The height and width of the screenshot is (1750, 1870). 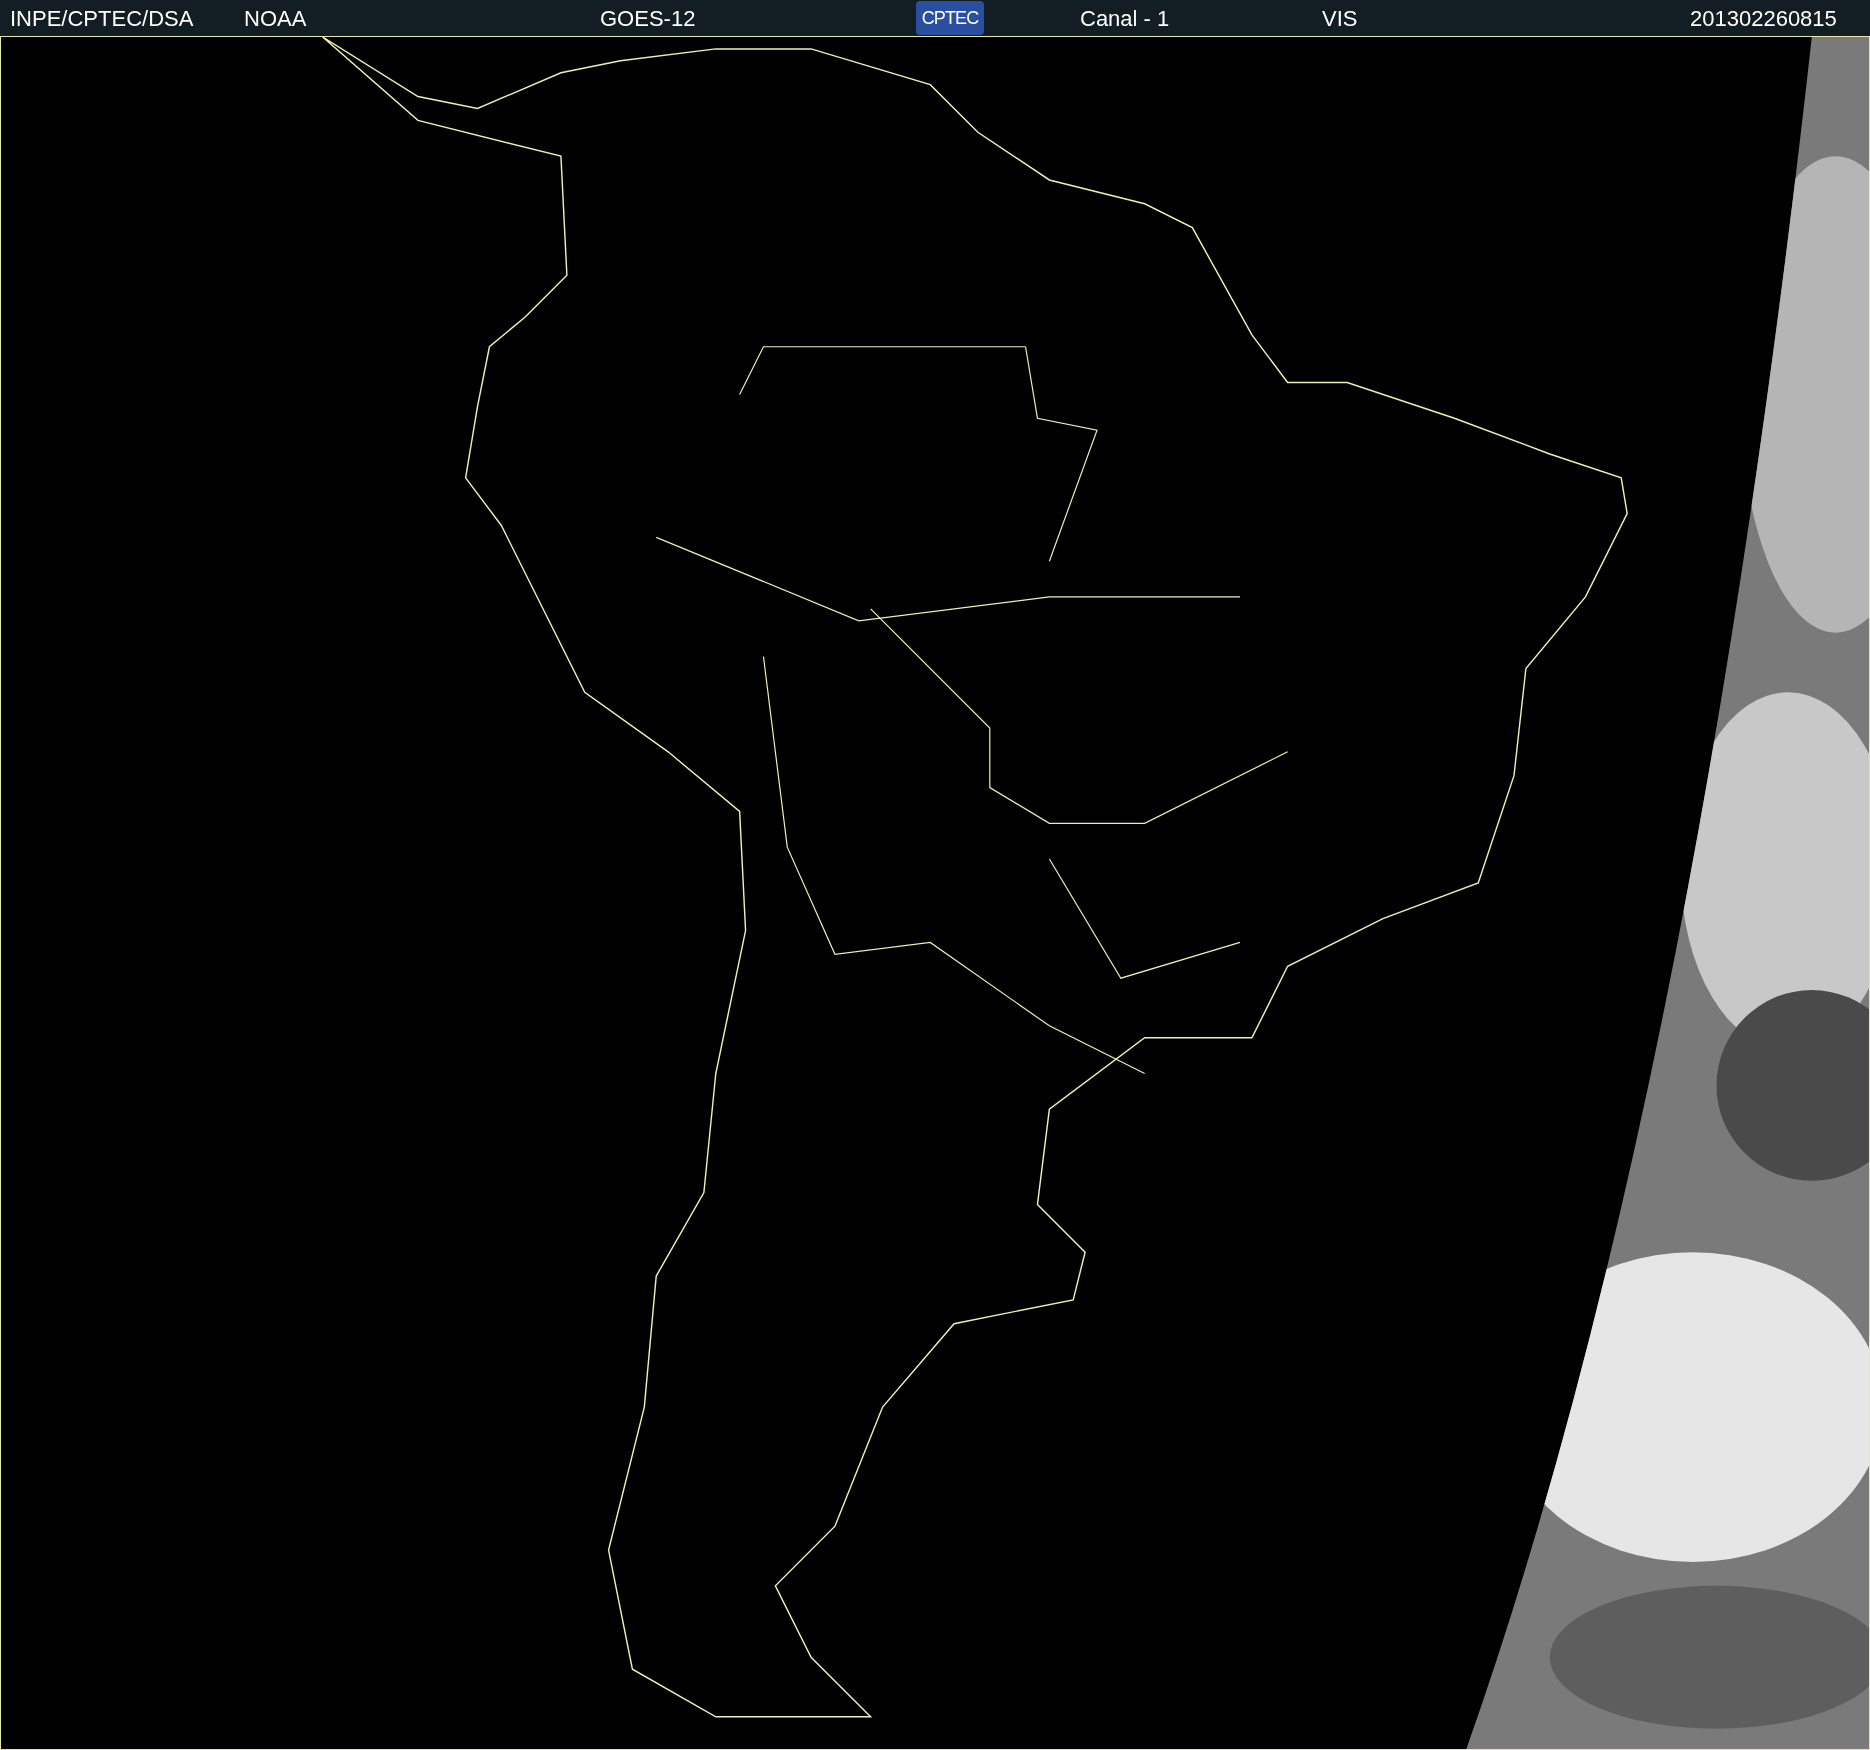 I want to click on header-label: GOES-12, so click(x=648, y=18).